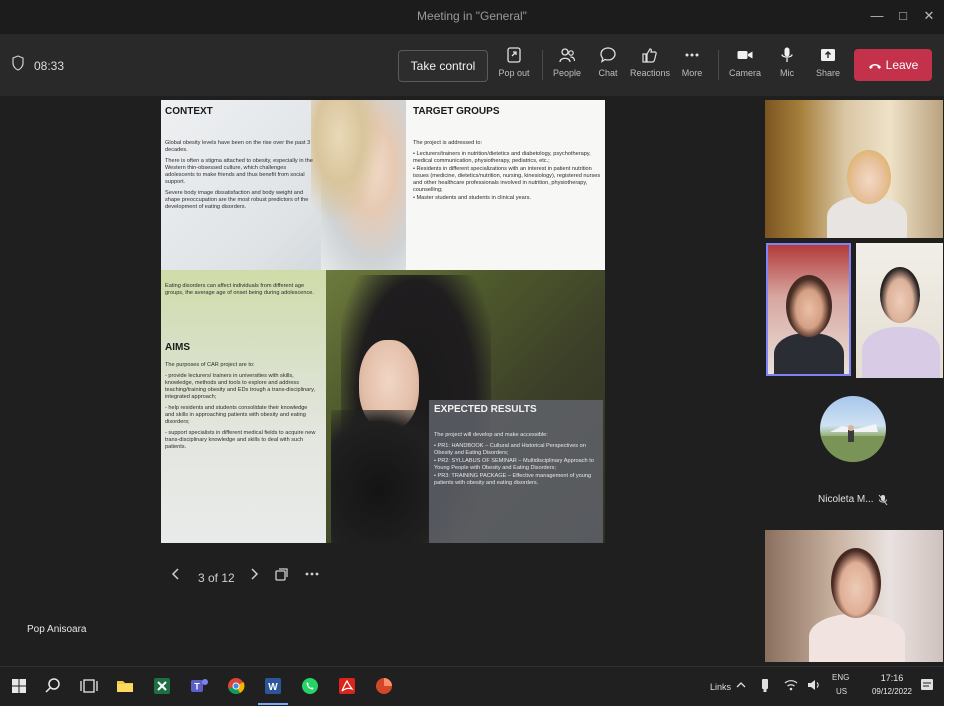  I want to click on camera-label: Camera, so click(744, 73).